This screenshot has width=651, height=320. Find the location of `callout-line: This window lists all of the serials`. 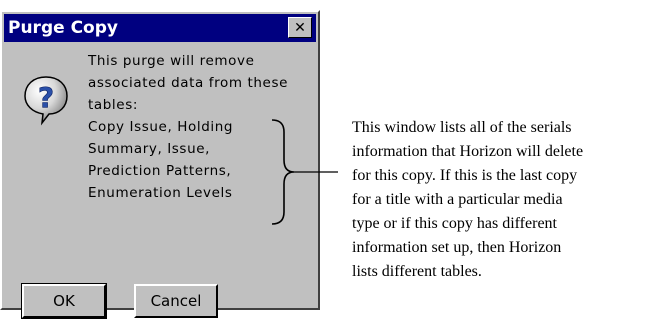

callout-line: This window lists all of the serials is located at coordinates (462, 127).